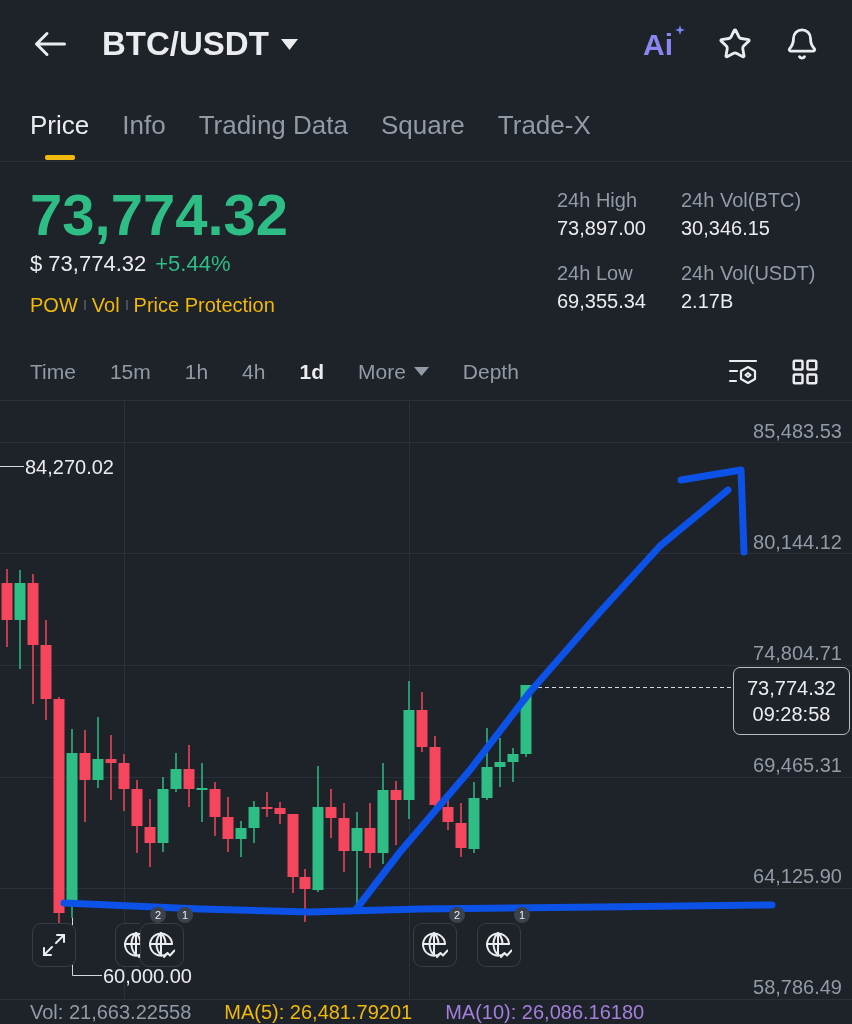  Describe the element at coordinates (311, 371) in the screenshot. I see `interval-tab: 1d` at that location.